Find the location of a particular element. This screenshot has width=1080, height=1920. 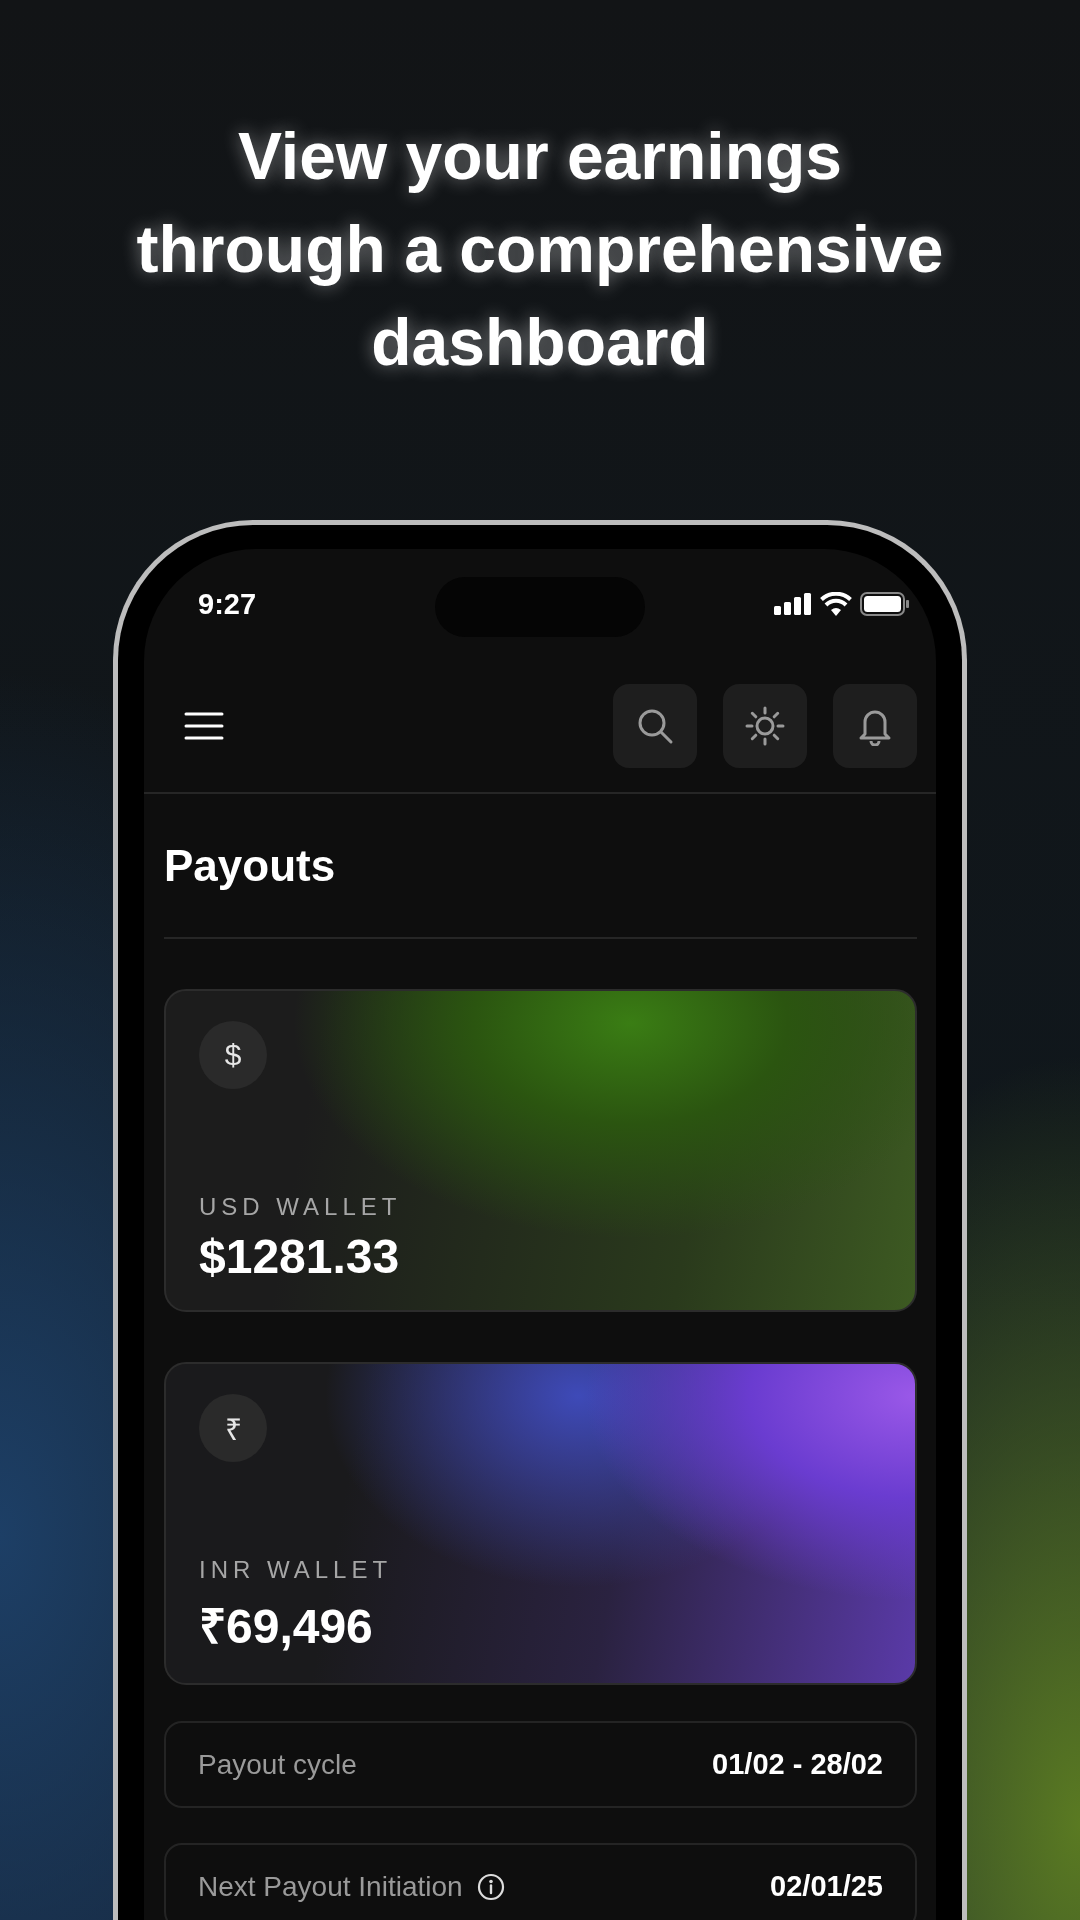

wallet-balance: $1281.33 is located at coordinates (300, 1256).